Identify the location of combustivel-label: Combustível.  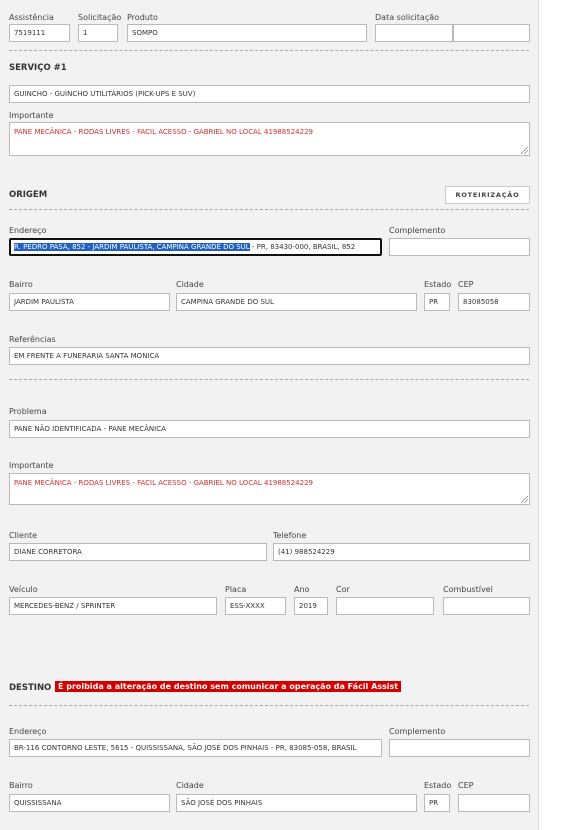
(468, 589).